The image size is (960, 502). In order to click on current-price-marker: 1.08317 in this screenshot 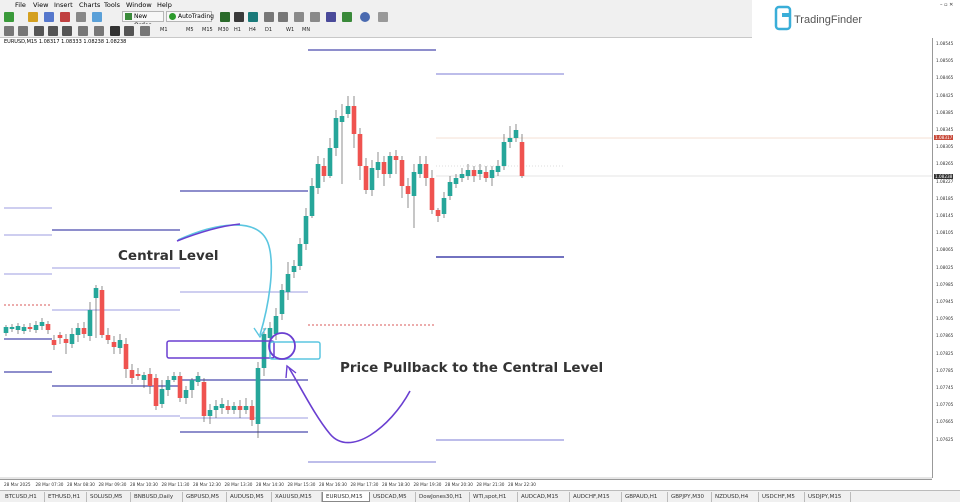, I will do `click(944, 137)`.